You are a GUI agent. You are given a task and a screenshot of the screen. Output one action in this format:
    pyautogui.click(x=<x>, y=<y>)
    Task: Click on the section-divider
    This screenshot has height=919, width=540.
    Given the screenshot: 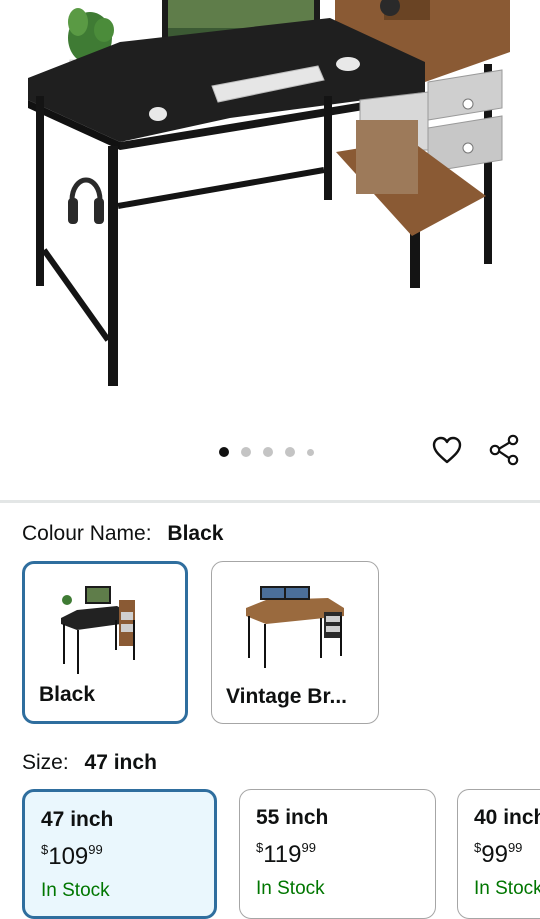 What is the action you would take?
    pyautogui.click(x=270, y=501)
    